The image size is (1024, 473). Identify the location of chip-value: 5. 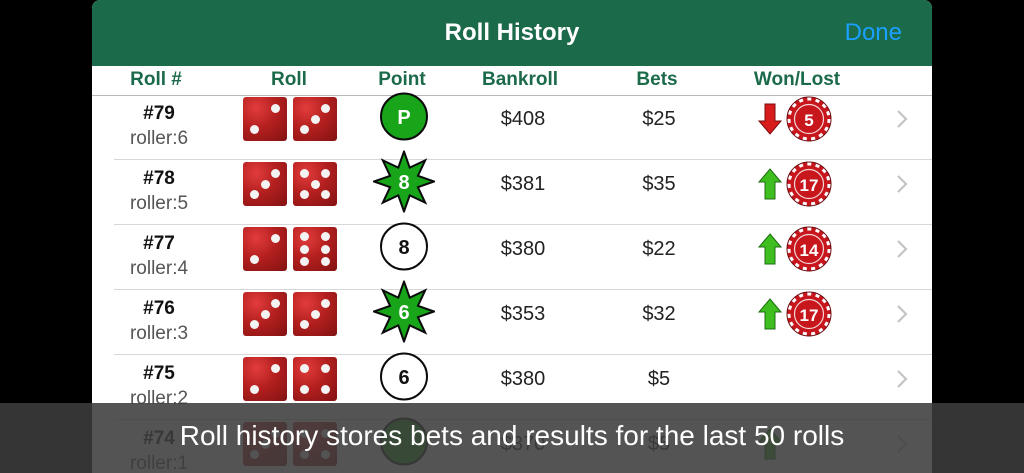
(808, 120).